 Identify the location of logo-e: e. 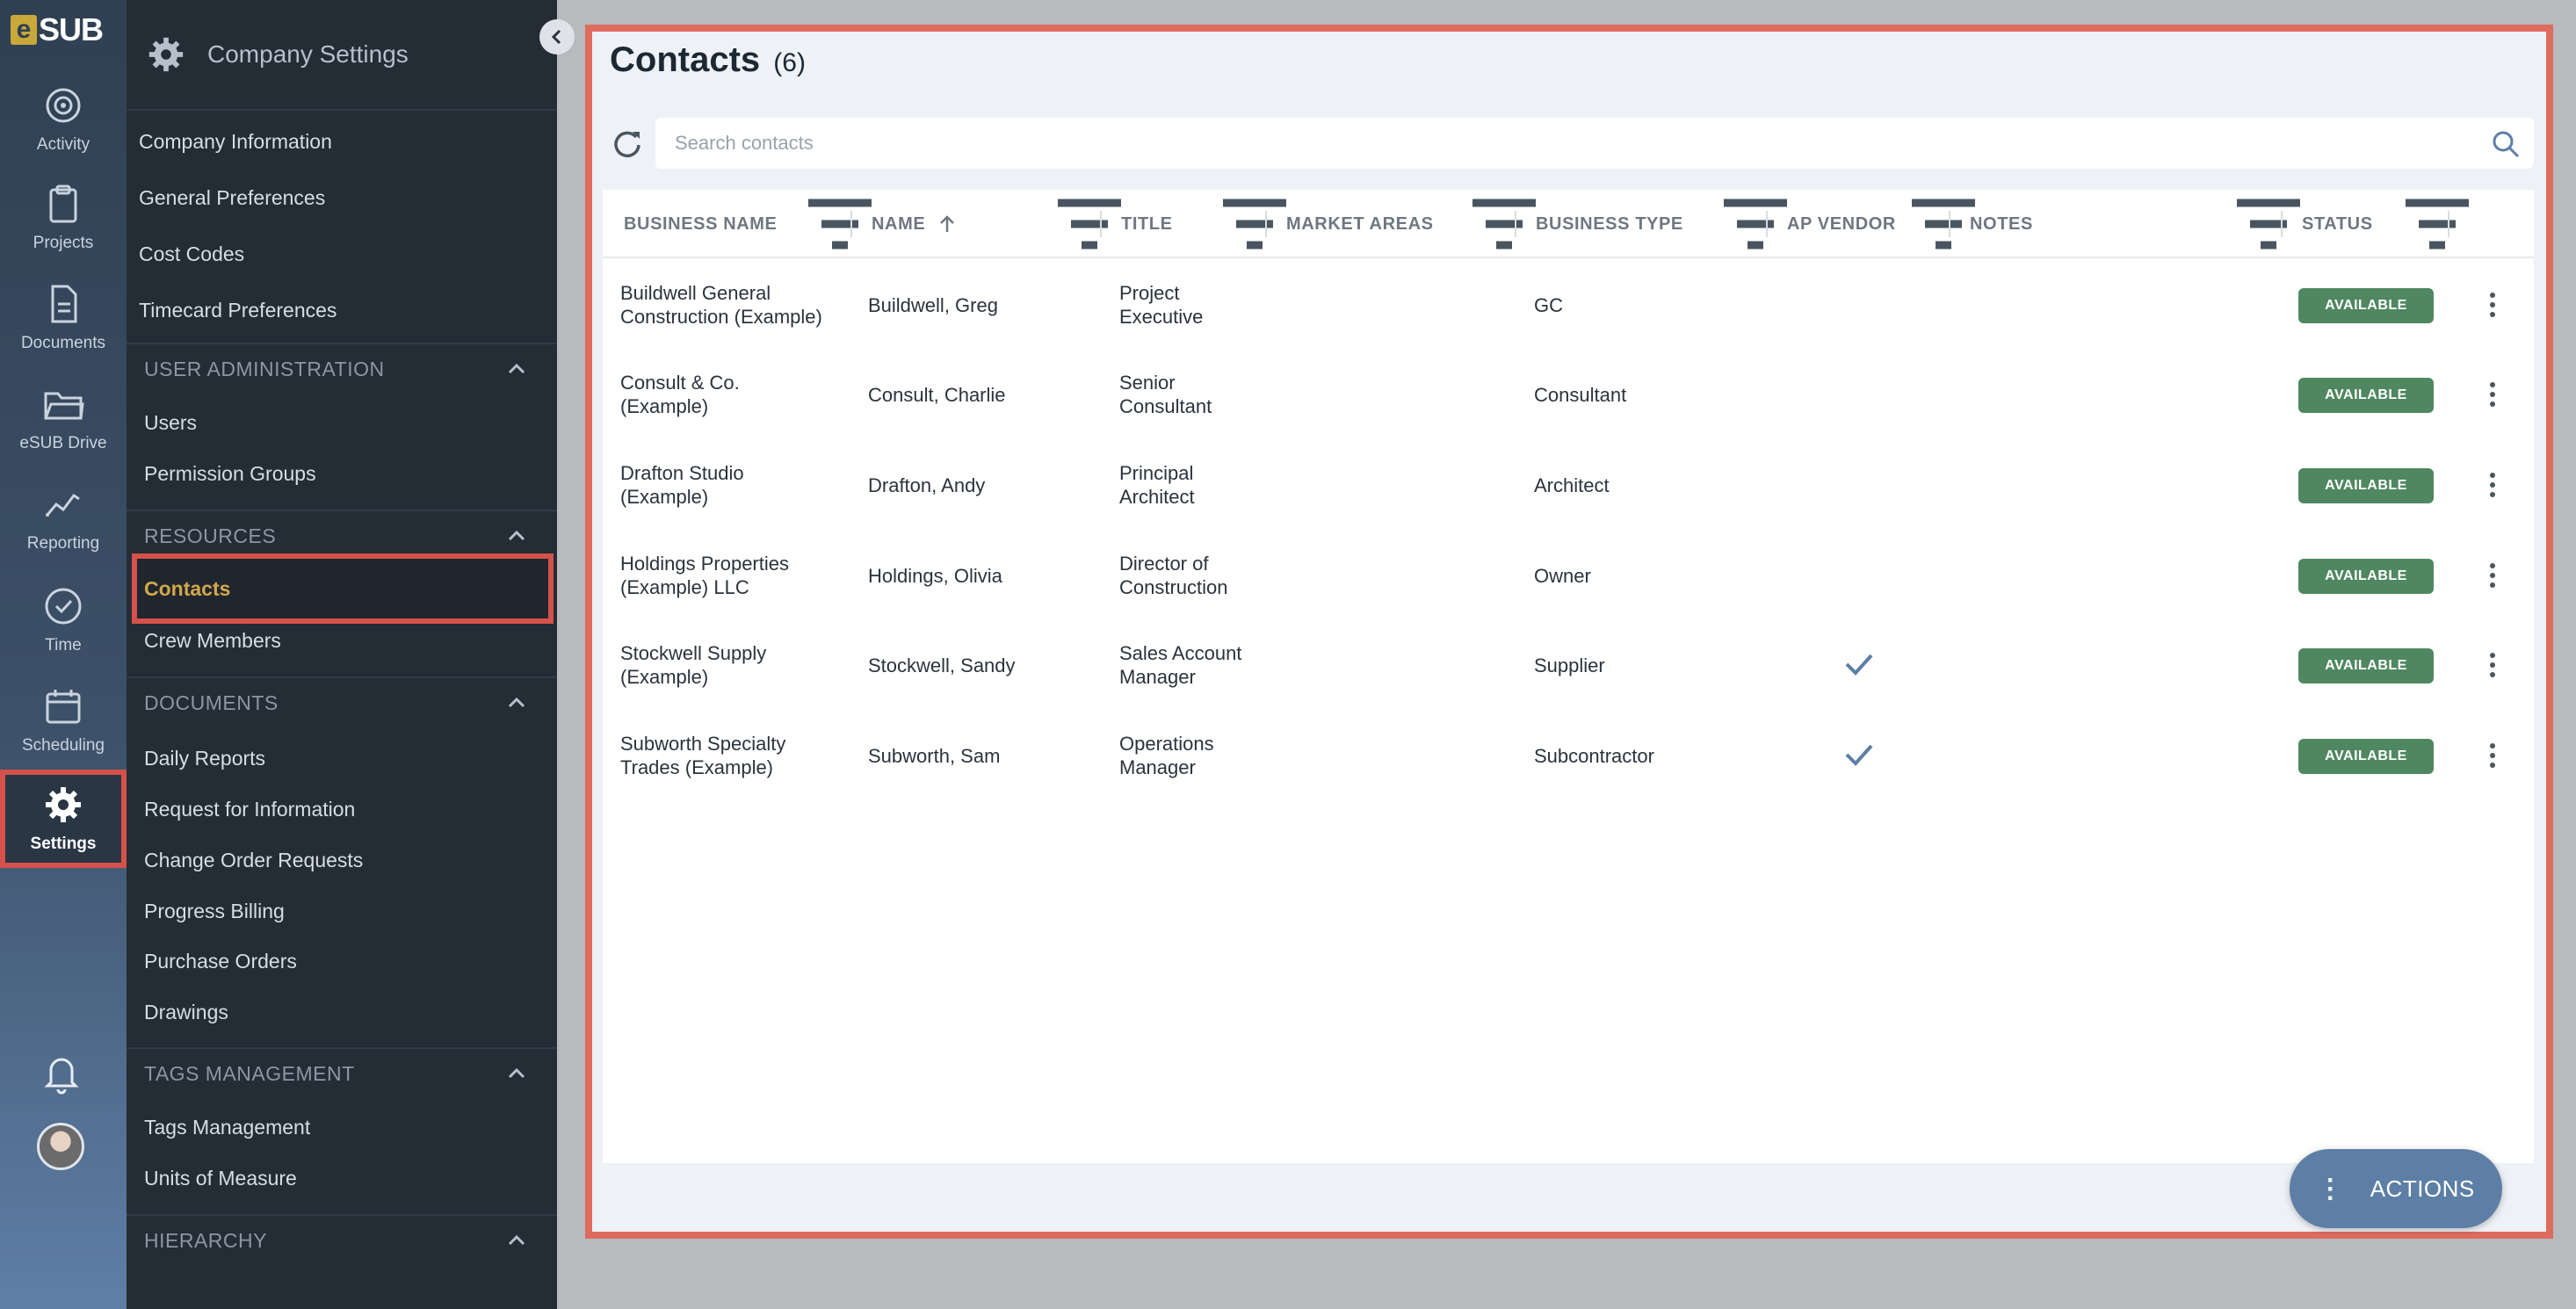
(24, 30).